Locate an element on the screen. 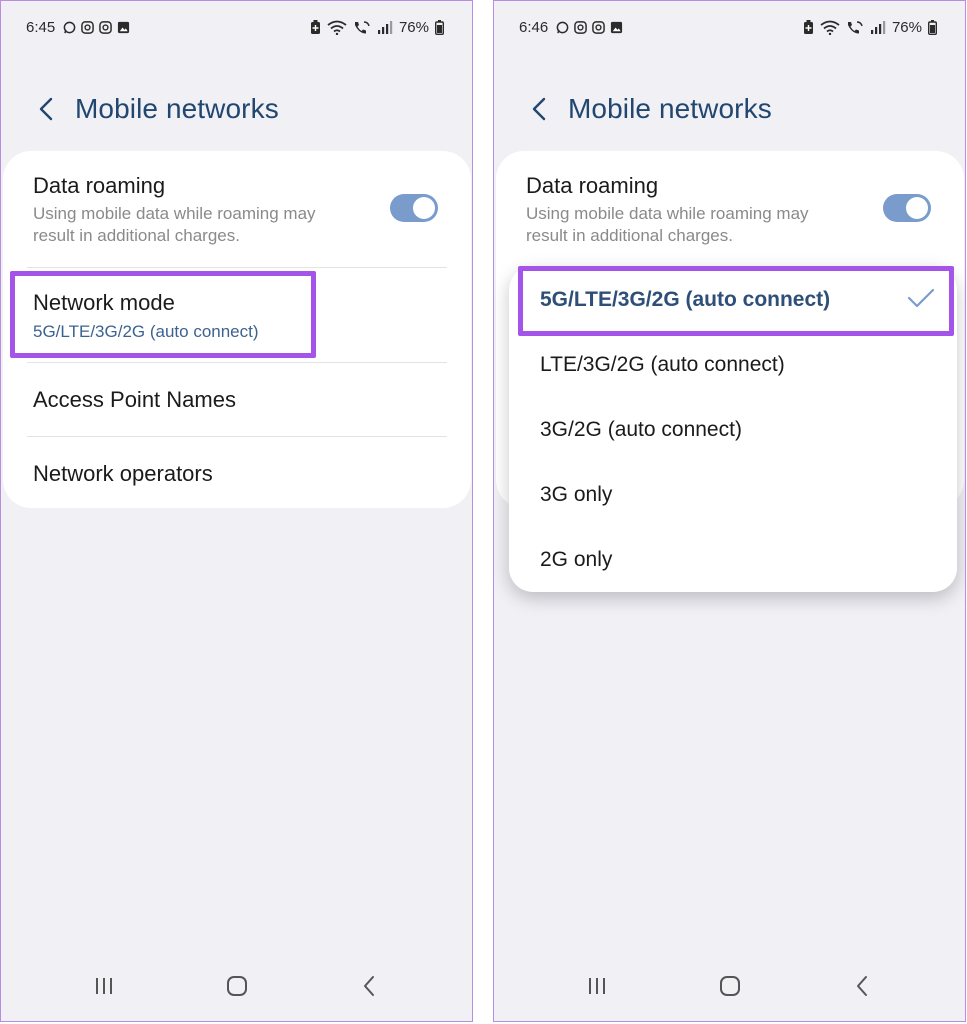 The image size is (967, 1024). access-point-names-title: Access Point Names is located at coordinates (134, 399).